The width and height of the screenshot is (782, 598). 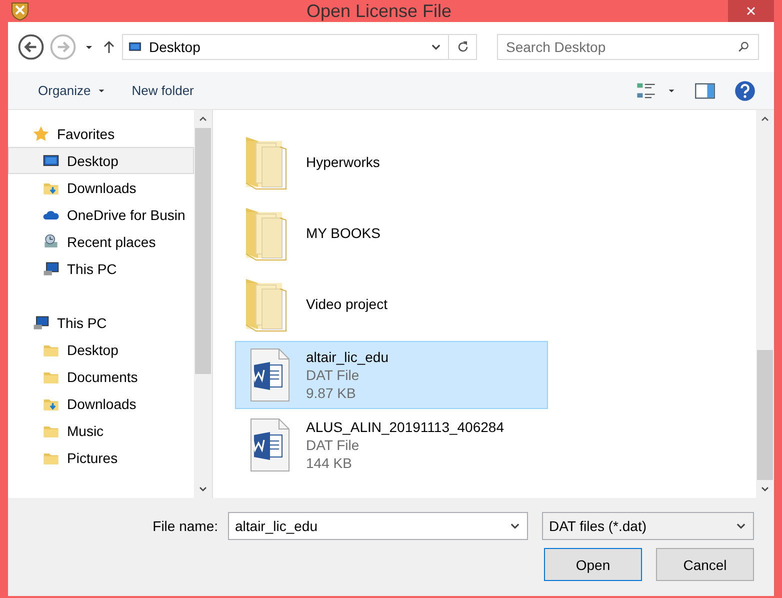 What do you see at coordinates (41, 133) in the screenshot?
I see `star-icon` at bounding box center [41, 133].